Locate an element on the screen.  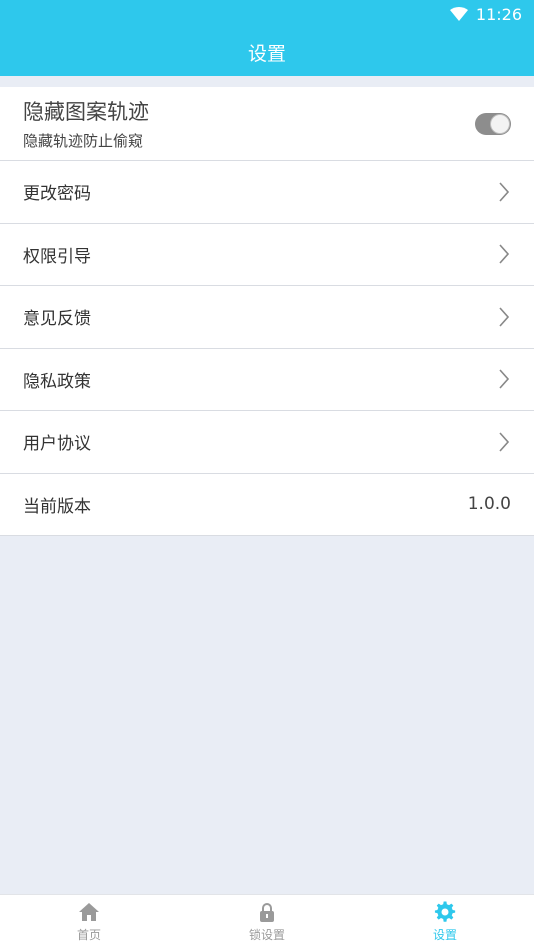
settings-item-label: 意见反馈 is located at coordinates (57, 319).